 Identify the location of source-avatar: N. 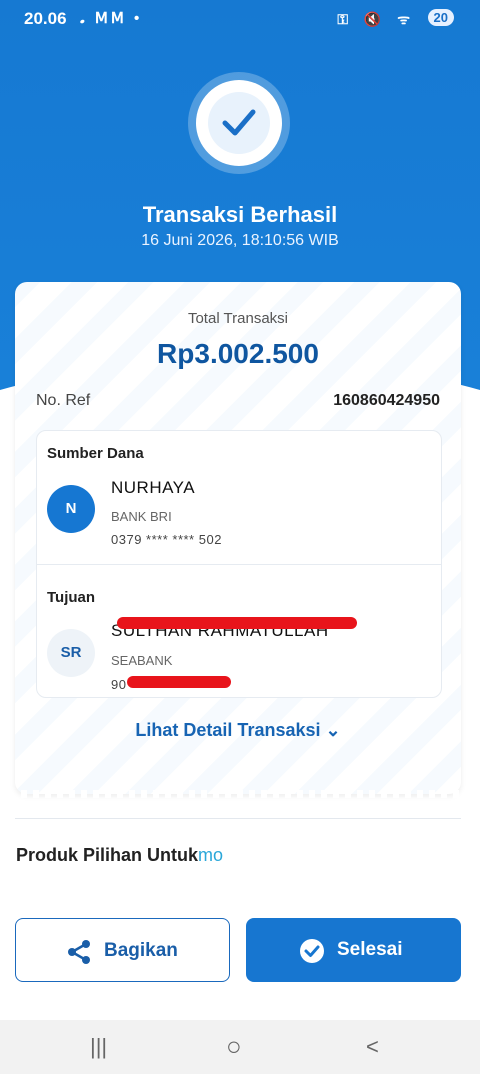
(71, 509).